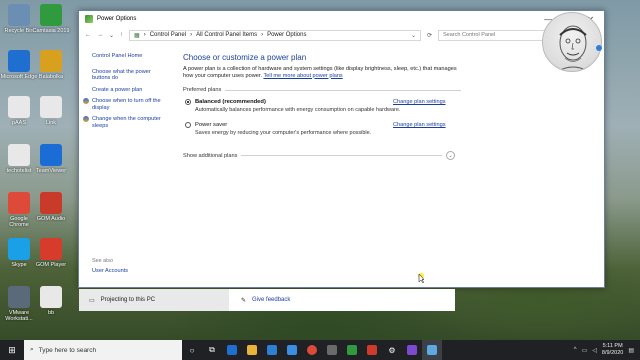  What do you see at coordinates (51, 219) in the screenshot?
I see `desktop-icon-label: GOM Audio` at bounding box center [51, 219].